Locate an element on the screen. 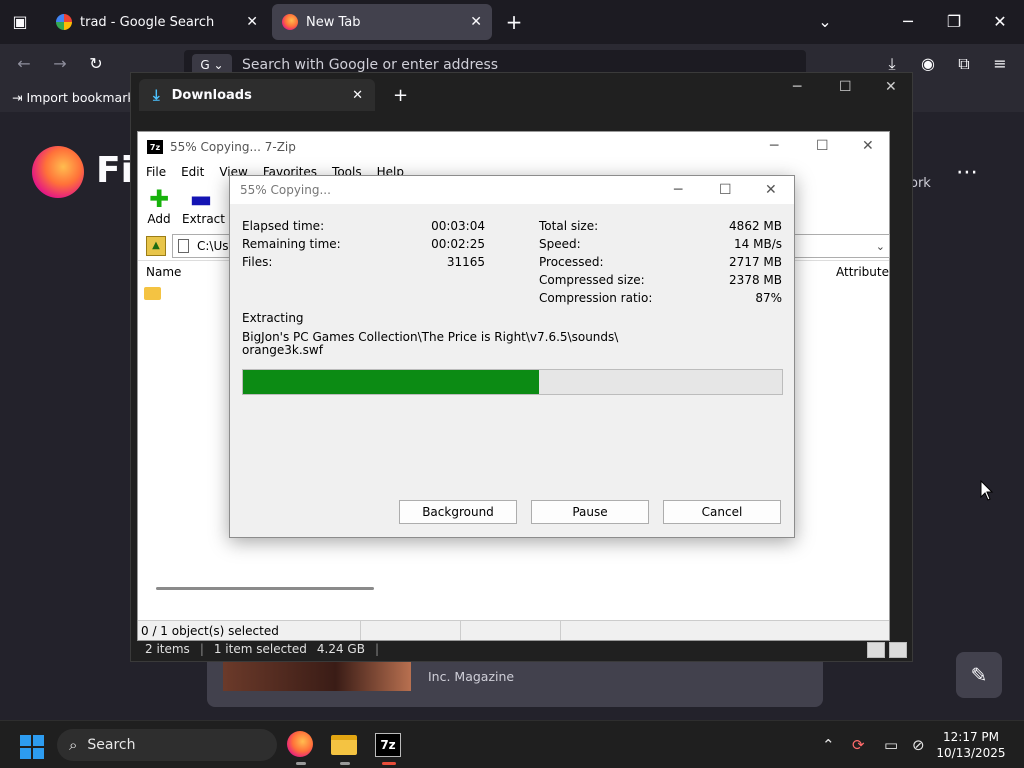 The image size is (1024, 768). firefox-wordmark: Fi is located at coordinates (114, 170).